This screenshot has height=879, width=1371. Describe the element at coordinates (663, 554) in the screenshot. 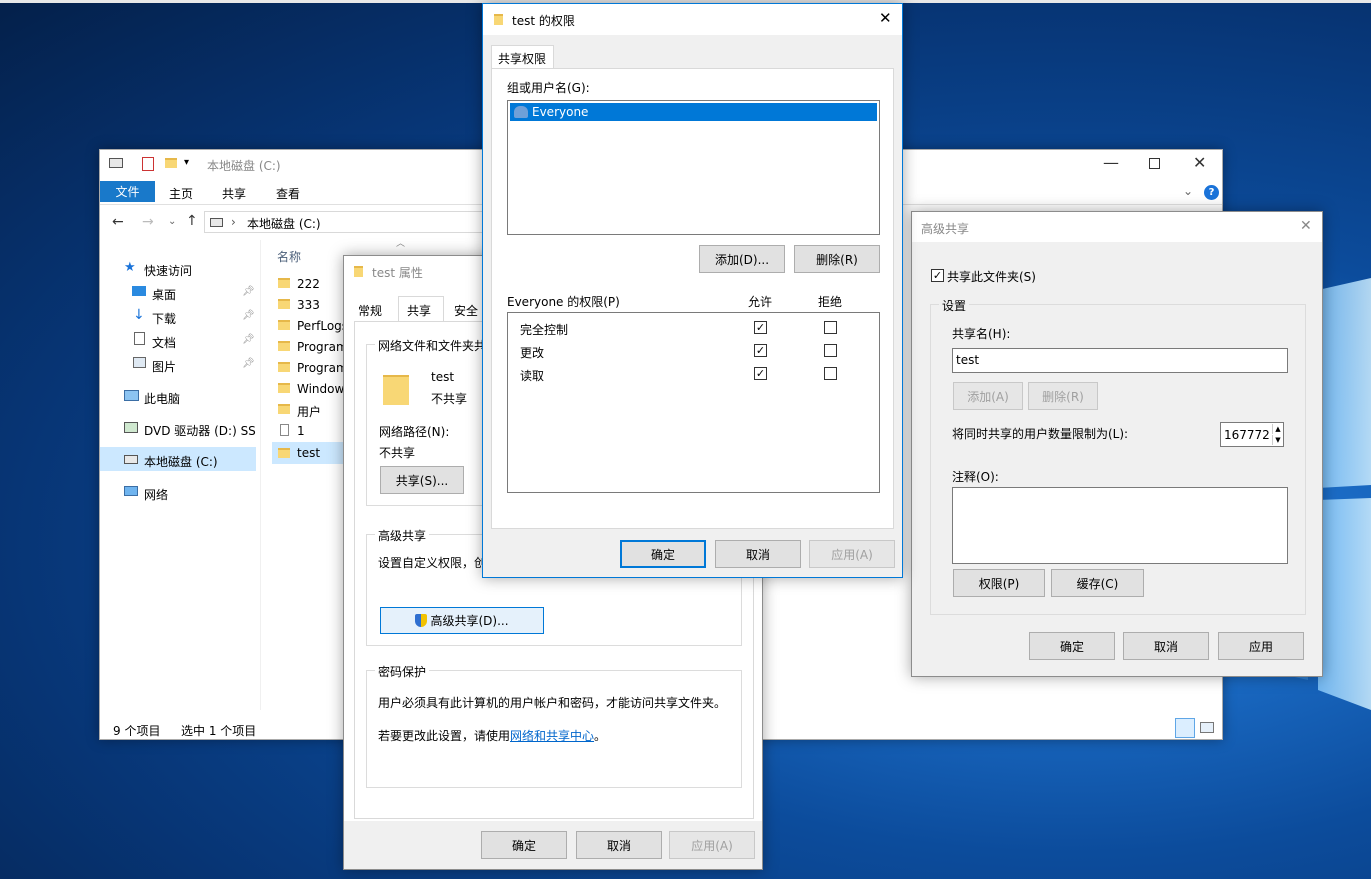

I see `permissions-ok-button: 确定` at that location.